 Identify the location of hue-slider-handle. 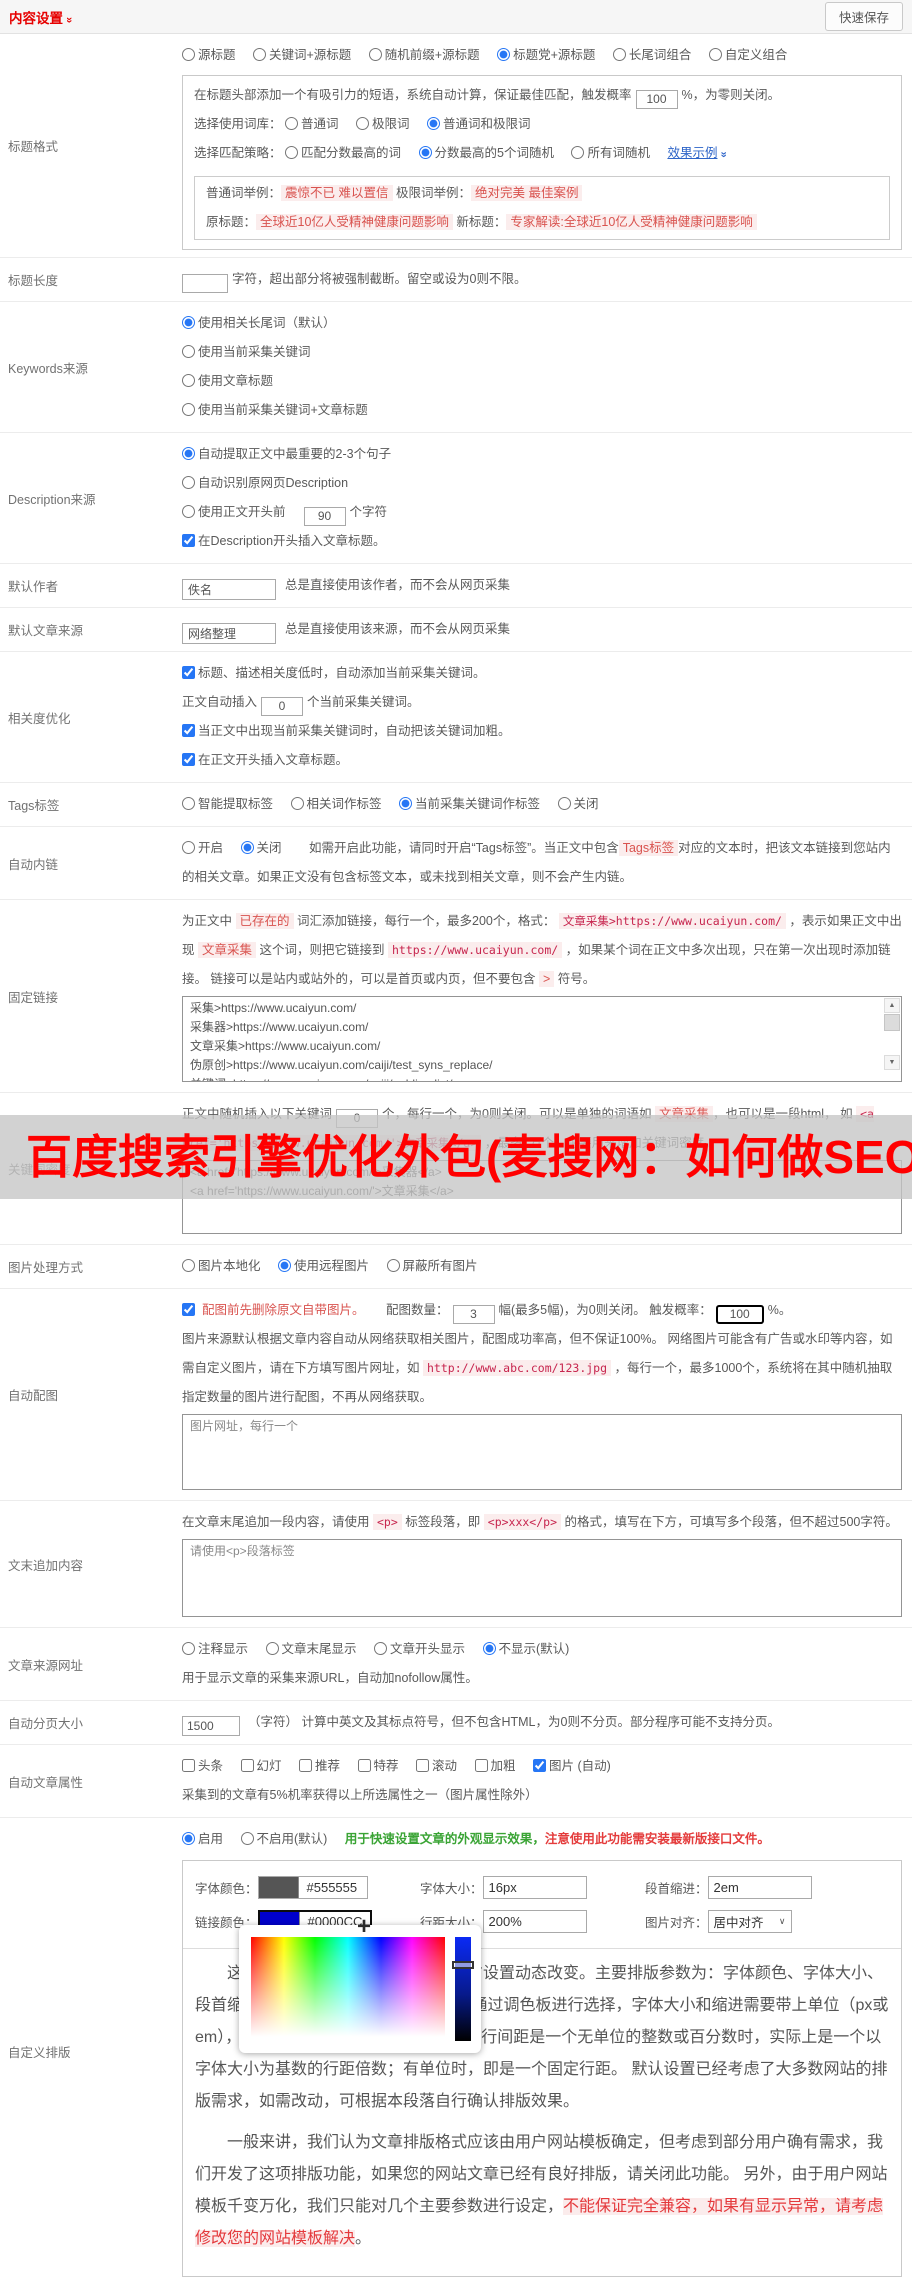
(463, 1965).